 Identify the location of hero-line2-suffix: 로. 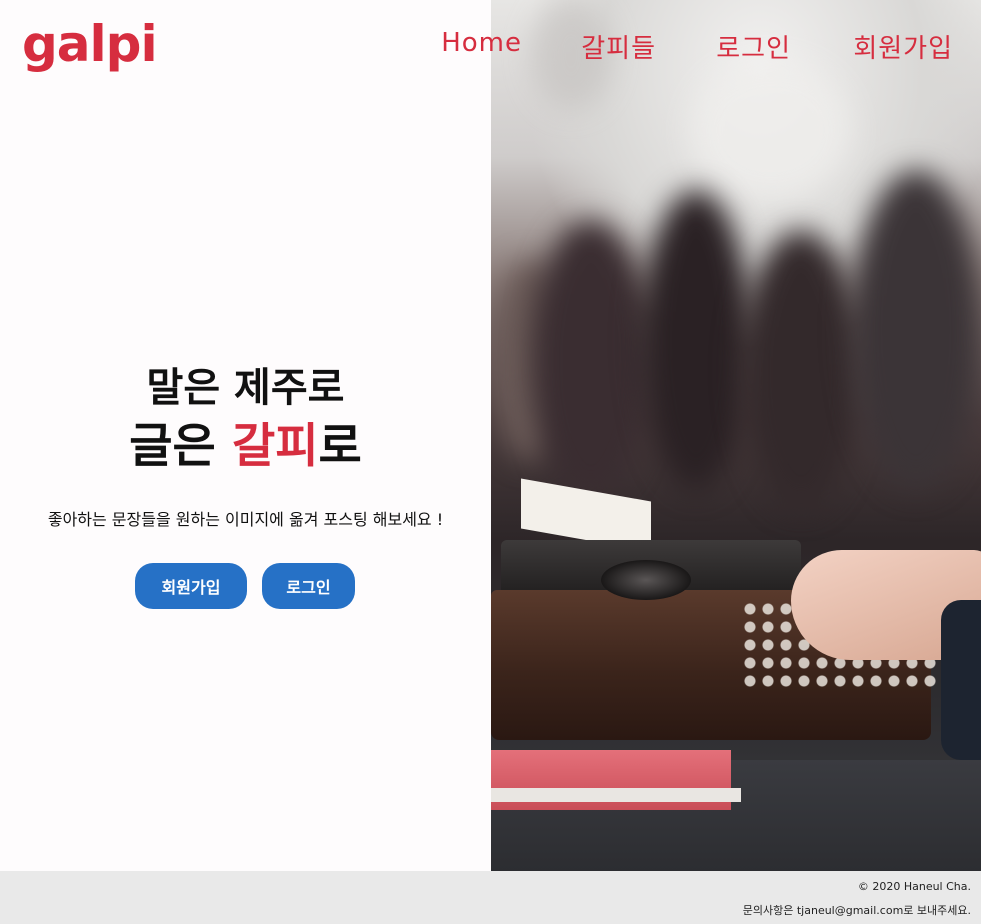
(340, 446).